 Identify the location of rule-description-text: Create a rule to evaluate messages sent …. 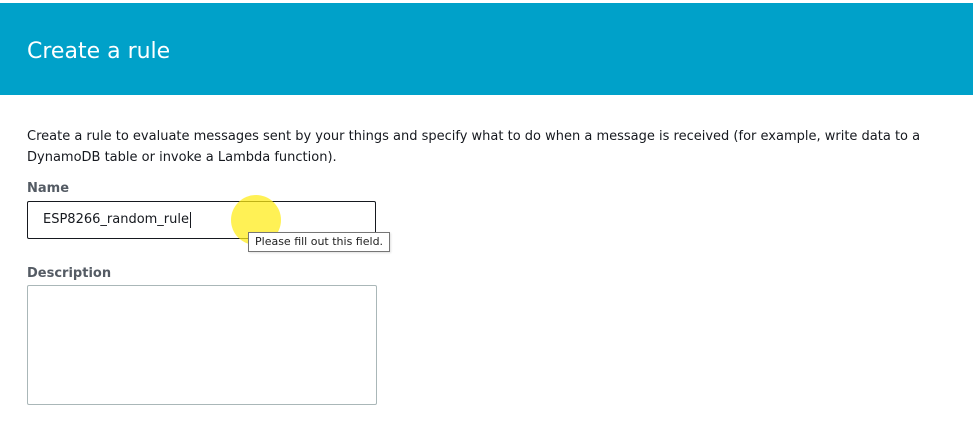
(474, 147).